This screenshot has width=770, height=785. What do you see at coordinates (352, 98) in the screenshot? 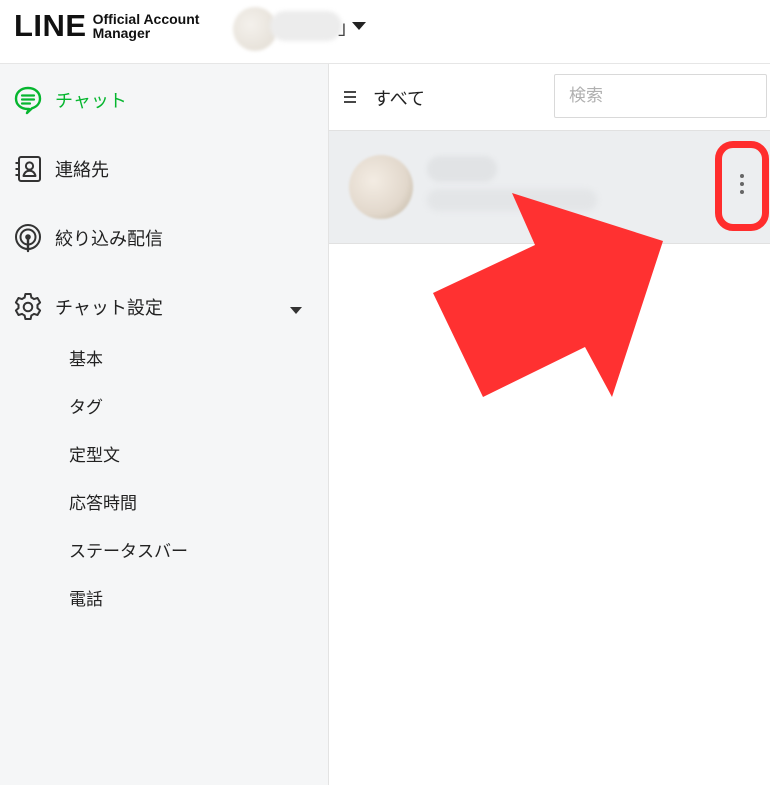
I see `hamburger-menu-icon` at bounding box center [352, 98].